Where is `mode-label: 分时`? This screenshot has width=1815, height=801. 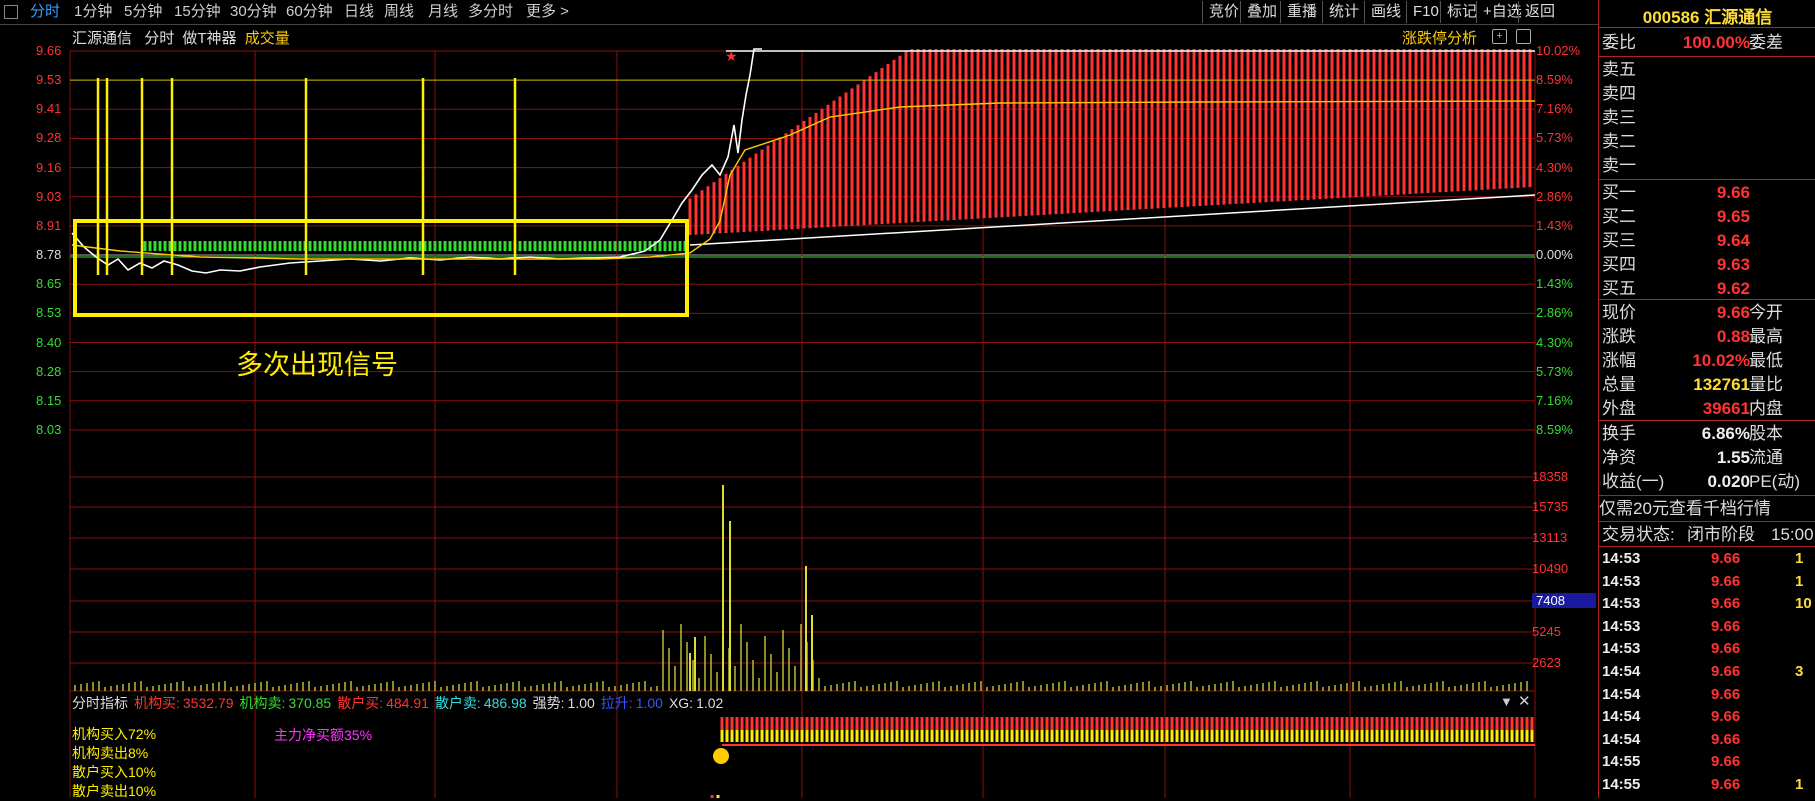
mode-label: 分时 is located at coordinates (159, 38).